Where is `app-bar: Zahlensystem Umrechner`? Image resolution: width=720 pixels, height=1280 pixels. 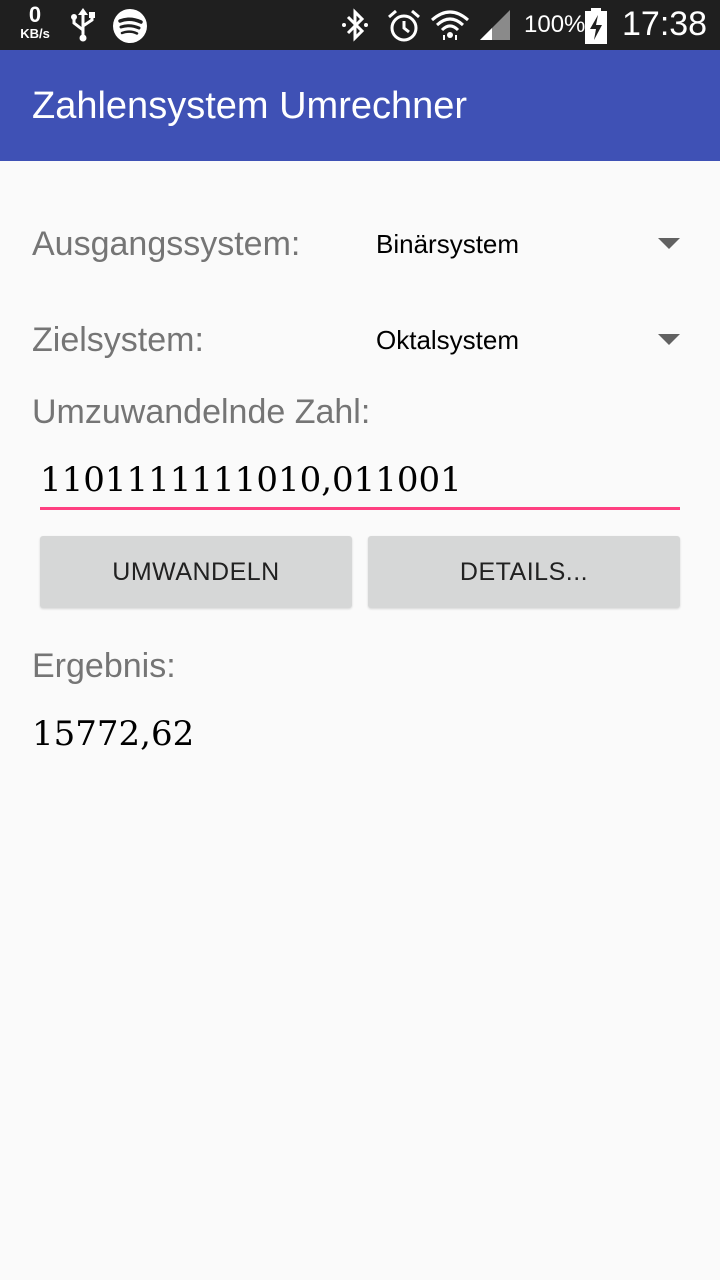
app-bar: Zahlensystem Umrechner is located at coordinates (360, 105).